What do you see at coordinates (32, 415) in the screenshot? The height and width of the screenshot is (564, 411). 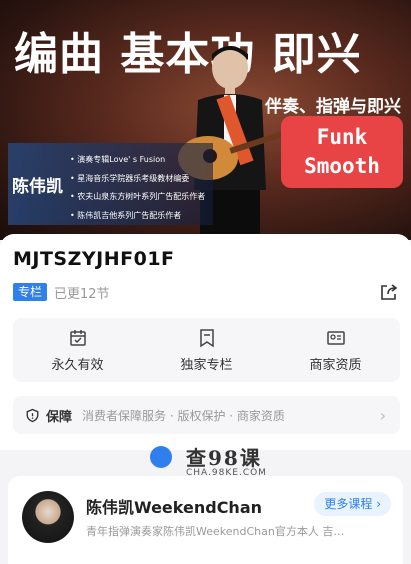 I see `shield-icon` at bounding box center [32, 415].